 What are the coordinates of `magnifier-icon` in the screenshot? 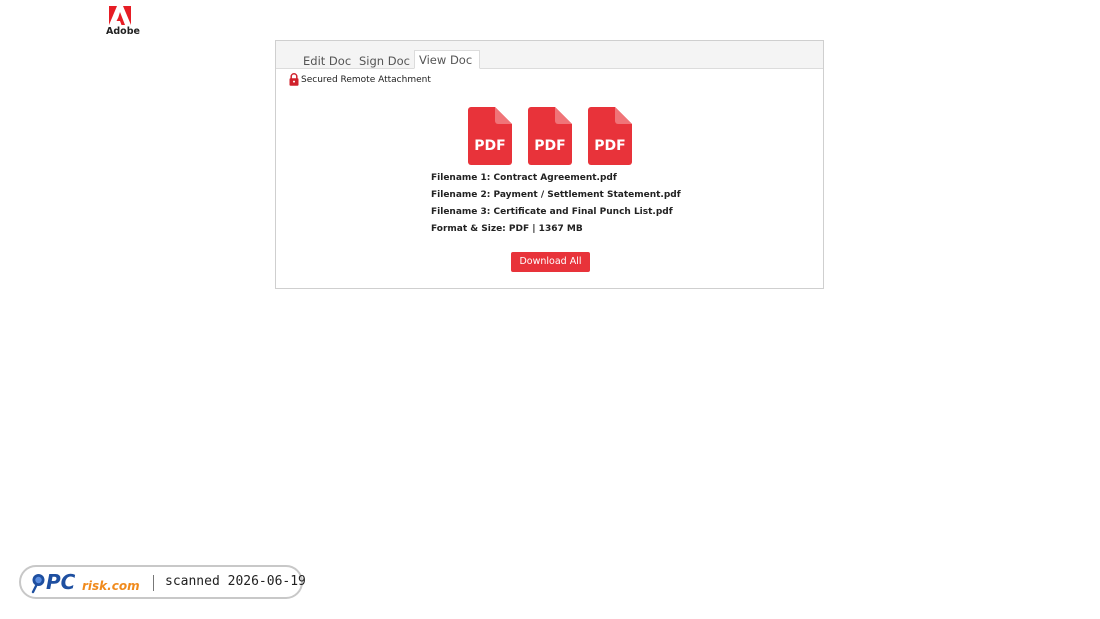 It's located at (38, 584).